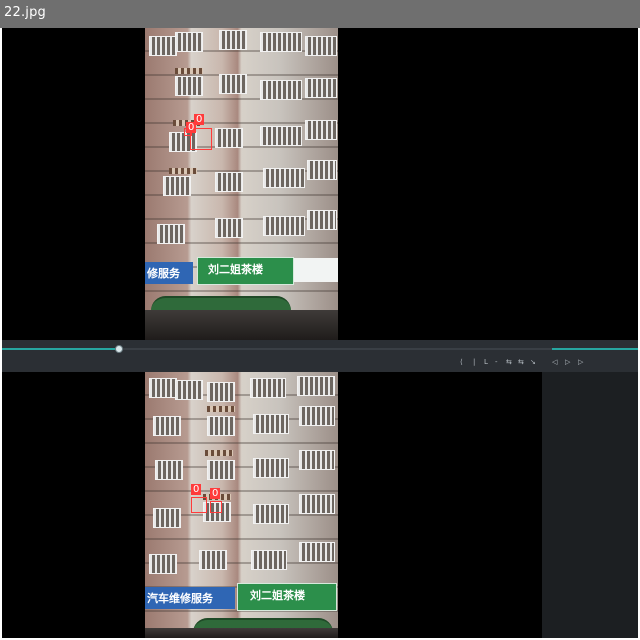 Image resolution: width=640 pixels, height=640 pixels. What do you see at coordinates (316, 270) in the screenshot?
I see `shop-sign-right` at bounding box center [316, 270].